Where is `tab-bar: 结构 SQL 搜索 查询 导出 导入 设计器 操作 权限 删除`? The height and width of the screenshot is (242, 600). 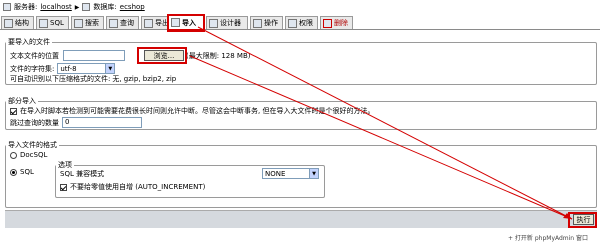
tab-bar: 结构 SQL 搜索 查询 导出 导入 设计器 操作 权限 删除 is located at coordinates (300, 22).